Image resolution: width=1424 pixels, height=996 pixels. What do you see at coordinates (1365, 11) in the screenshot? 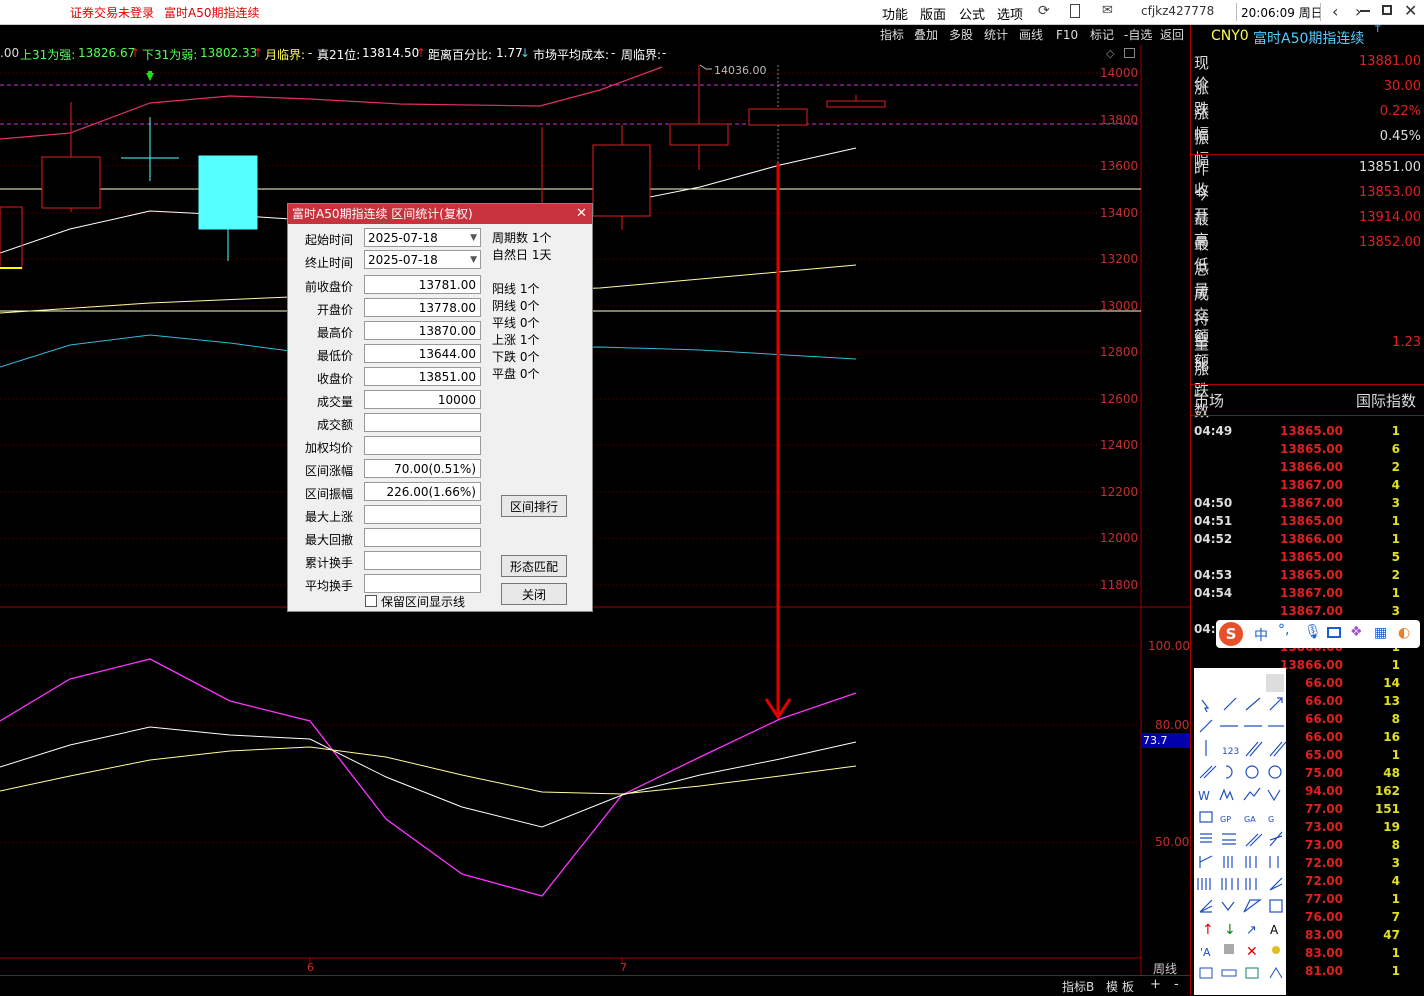
I see `minimize-icon` at bounding box center [1365, 11].